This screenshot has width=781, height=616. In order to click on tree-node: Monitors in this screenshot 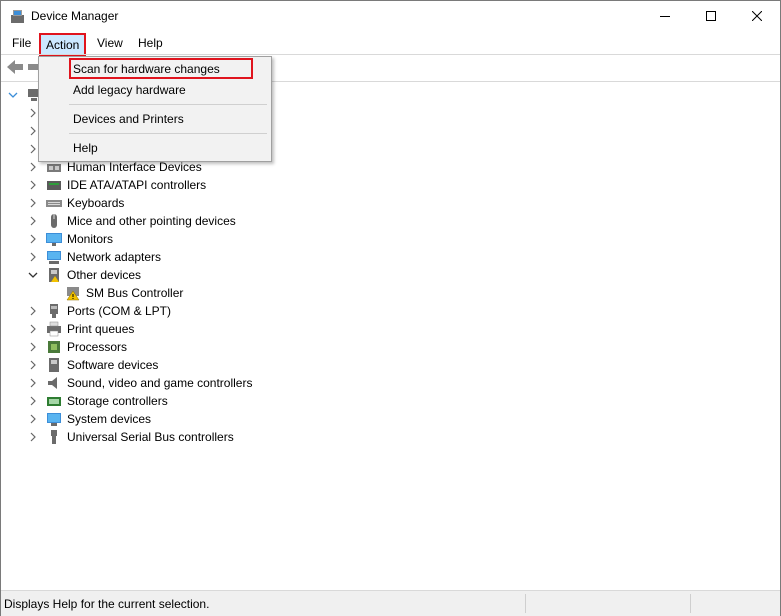, I will do `click(70, 239)`.